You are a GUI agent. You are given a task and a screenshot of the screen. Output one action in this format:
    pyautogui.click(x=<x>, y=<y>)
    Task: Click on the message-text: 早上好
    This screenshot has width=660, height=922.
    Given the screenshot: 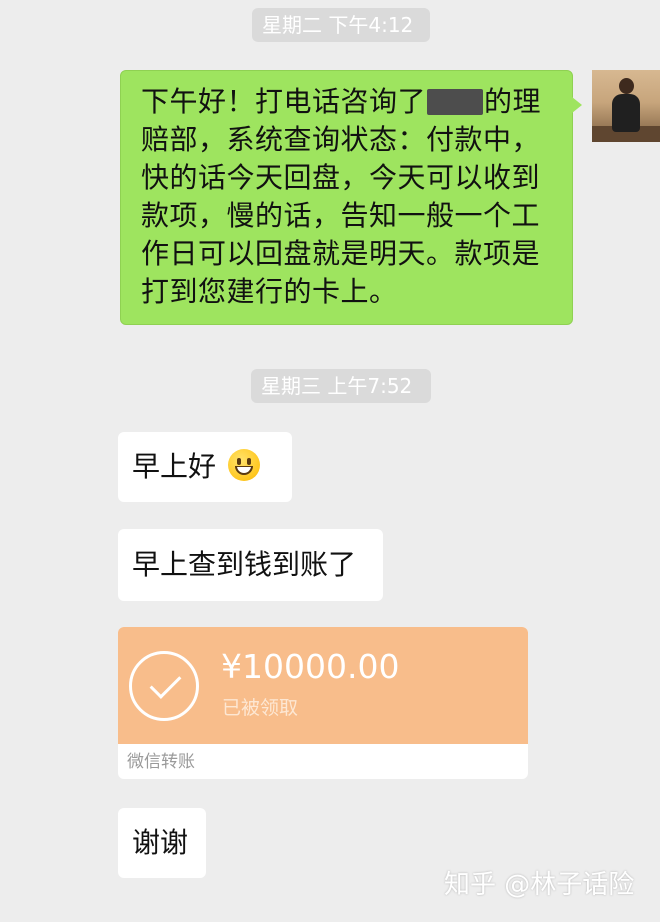 What is the action you would take?
    pyautogui.click(x=174, y=466)
    